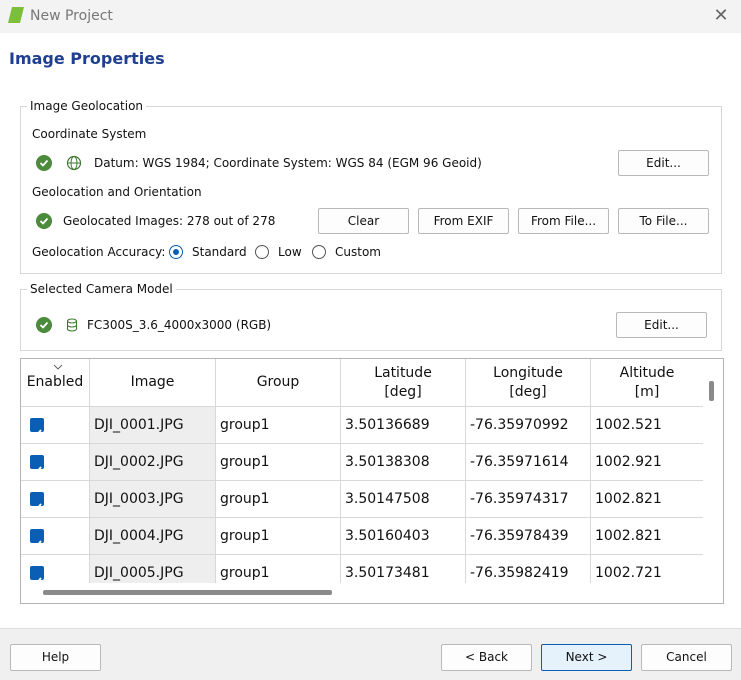 The width and height of the screenshot is (741, 680). I want to click on column-header-latitude: Latitude [deg], so click(403, 383).